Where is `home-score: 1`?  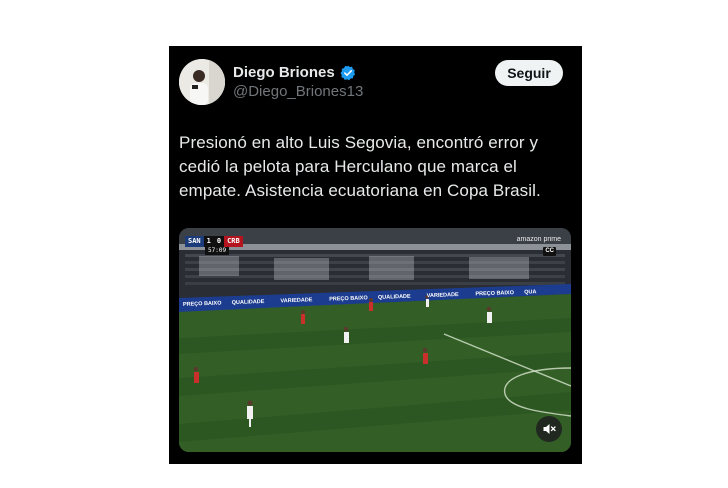
home-score: 1 is located at coordinates (208, 241).